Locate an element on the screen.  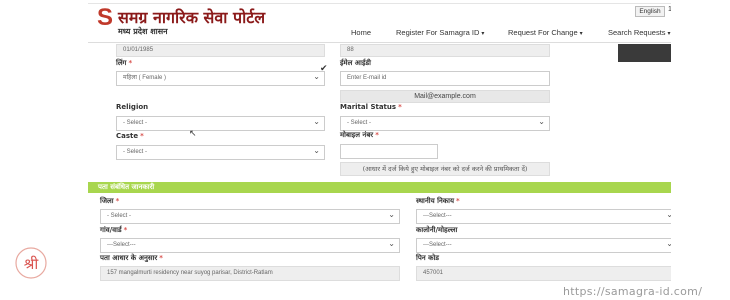
portal-subtitle: मध्य प्रदेश शासन is located at coordinates (143, 31).